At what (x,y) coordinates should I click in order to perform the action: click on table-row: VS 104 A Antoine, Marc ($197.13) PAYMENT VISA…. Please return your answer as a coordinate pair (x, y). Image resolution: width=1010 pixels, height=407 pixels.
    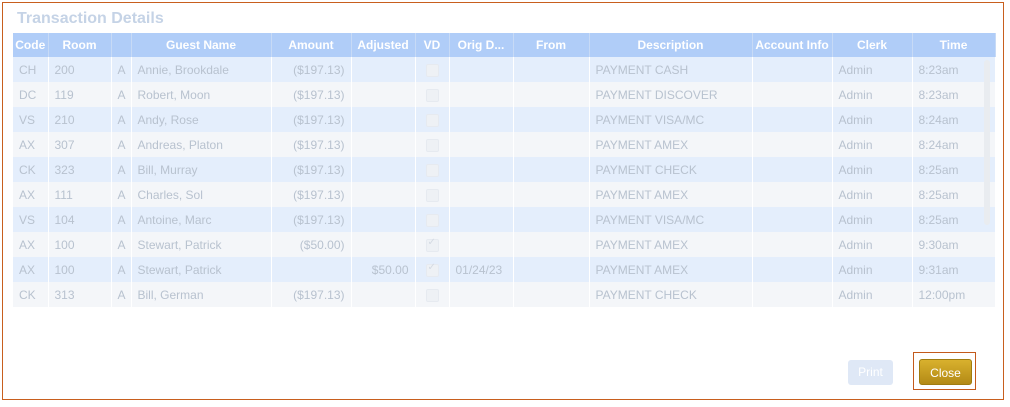
    Looking at the image, I should click on (504, 219).